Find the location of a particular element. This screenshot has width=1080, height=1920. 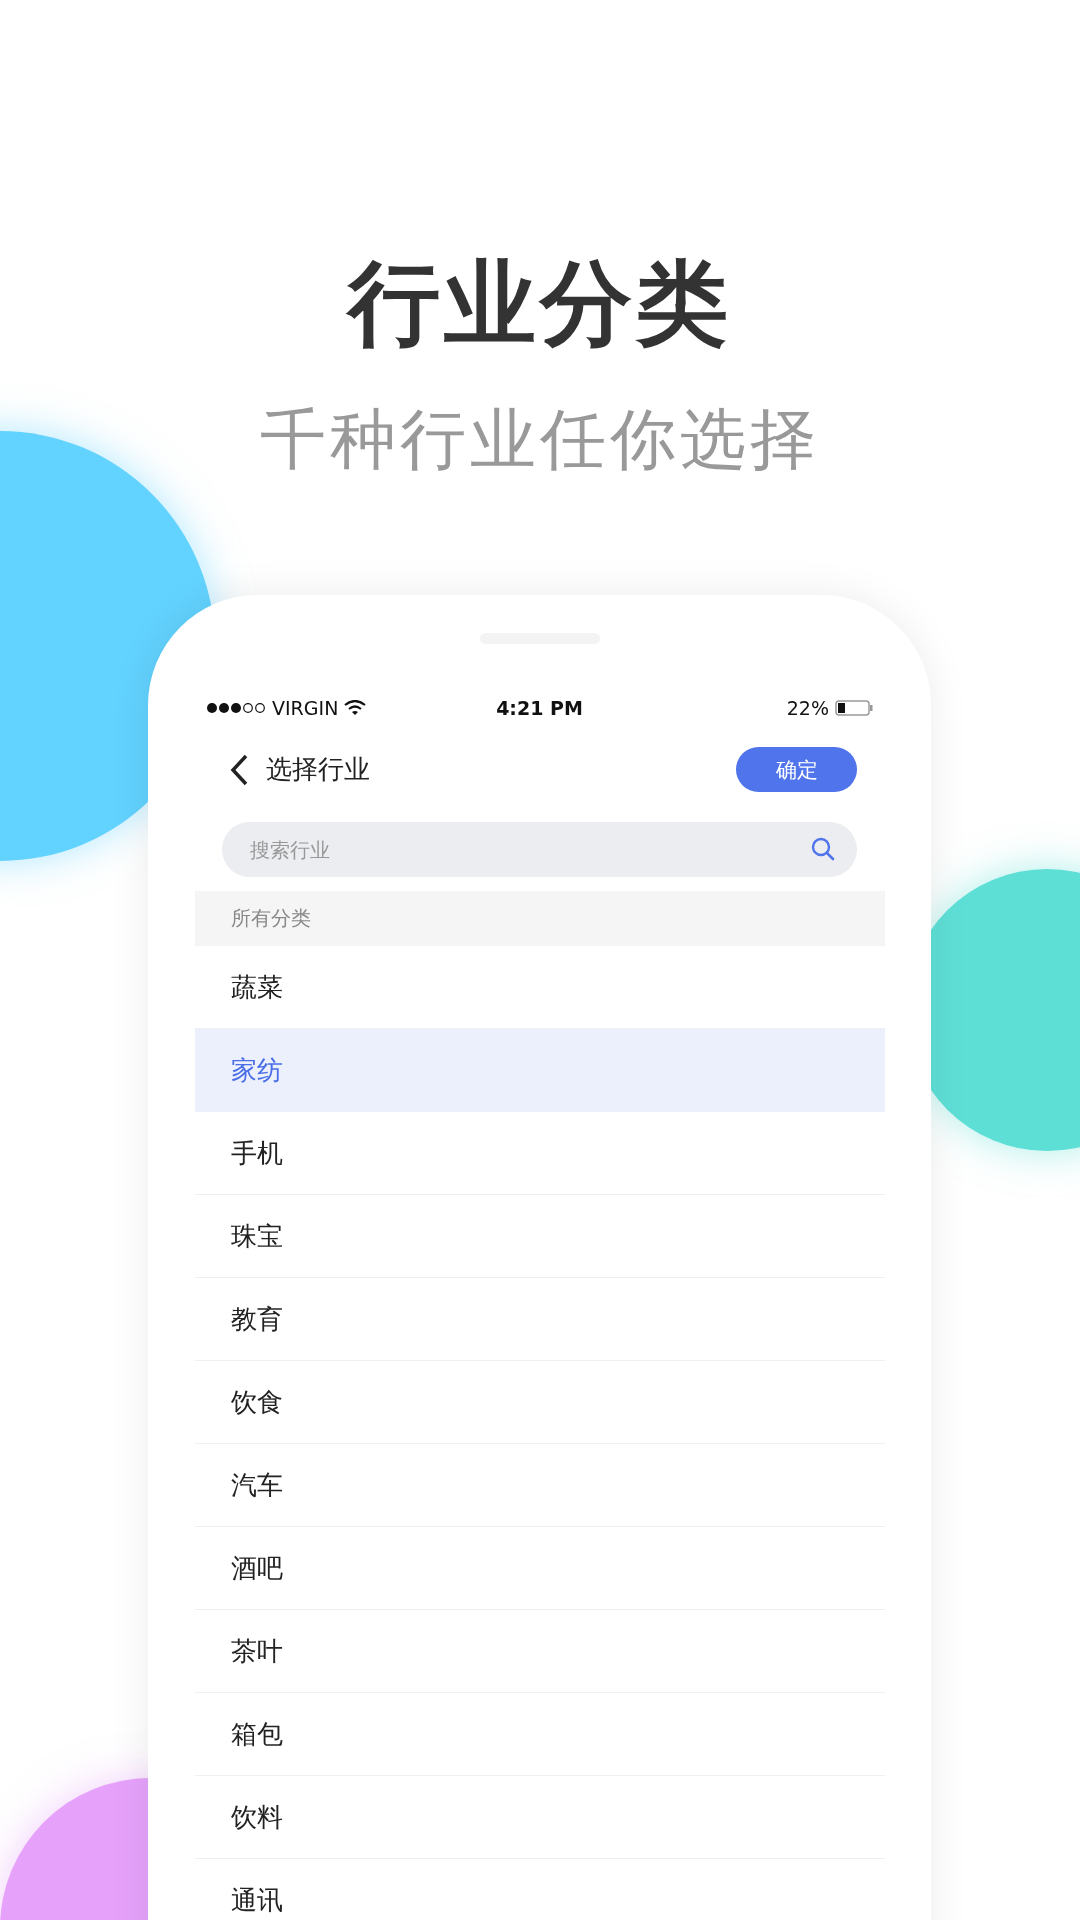

carrier-name: VIRGIN is located at coordinates (305, 708).